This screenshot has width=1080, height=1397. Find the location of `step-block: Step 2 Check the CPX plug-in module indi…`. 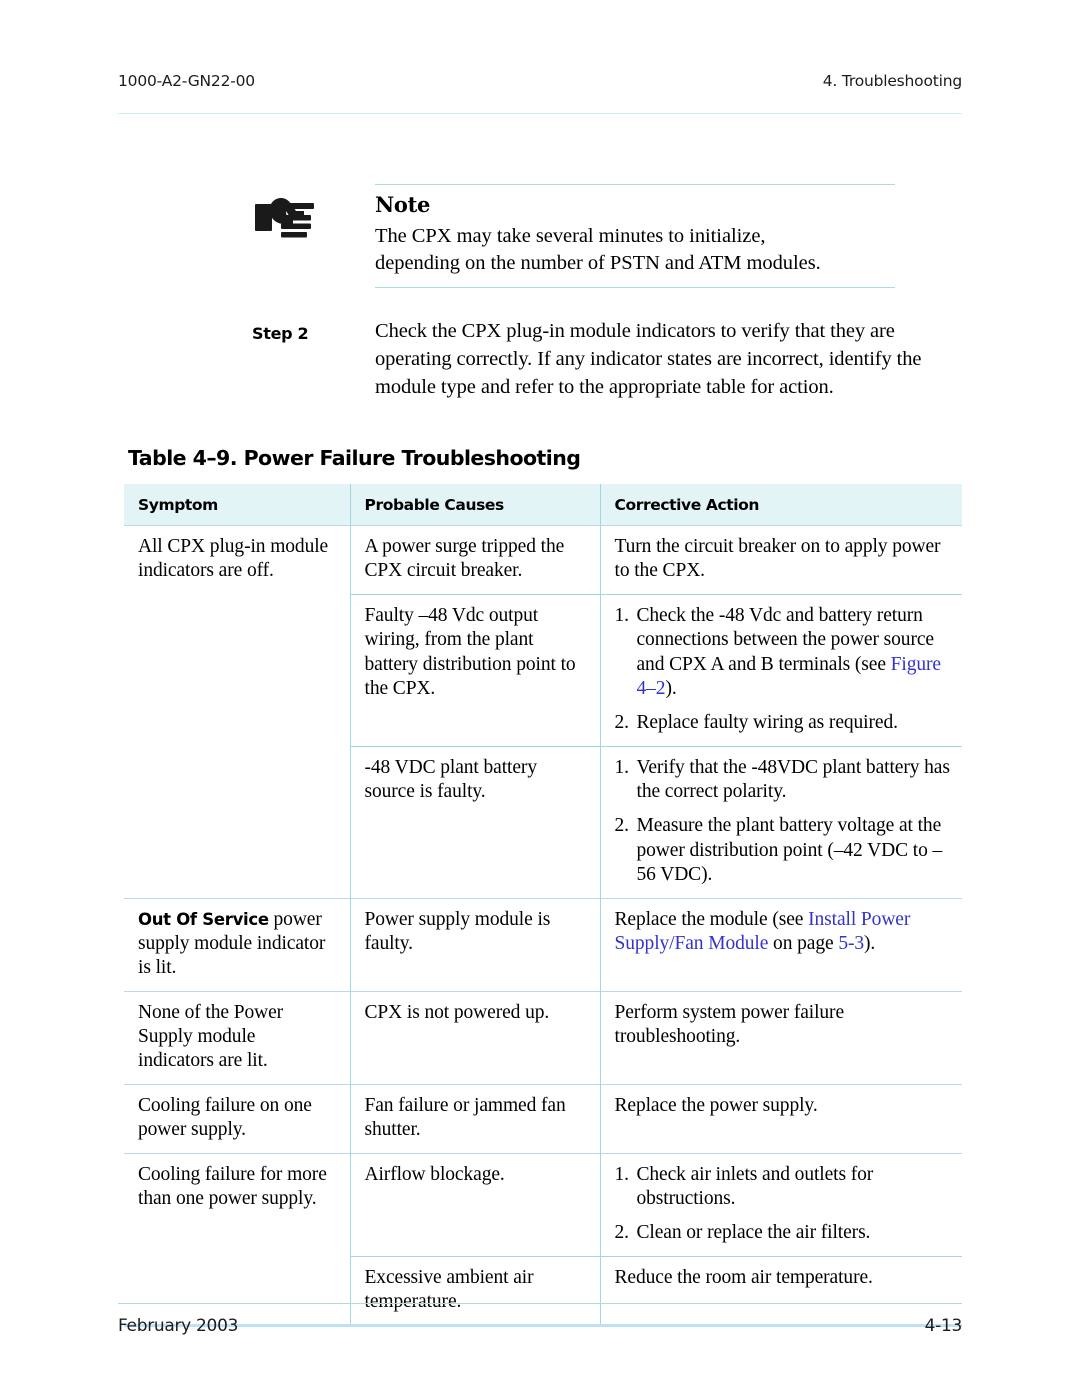

step-block: Step 2 Check the CPX plug-in module indi… is located at coordinates (608, 360).